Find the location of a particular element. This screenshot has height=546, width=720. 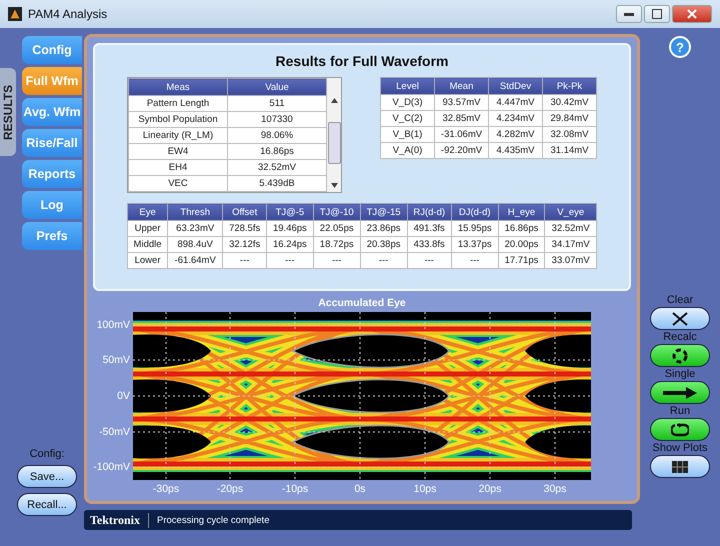

control-label: Recalc is located at coordinates (680, 337).